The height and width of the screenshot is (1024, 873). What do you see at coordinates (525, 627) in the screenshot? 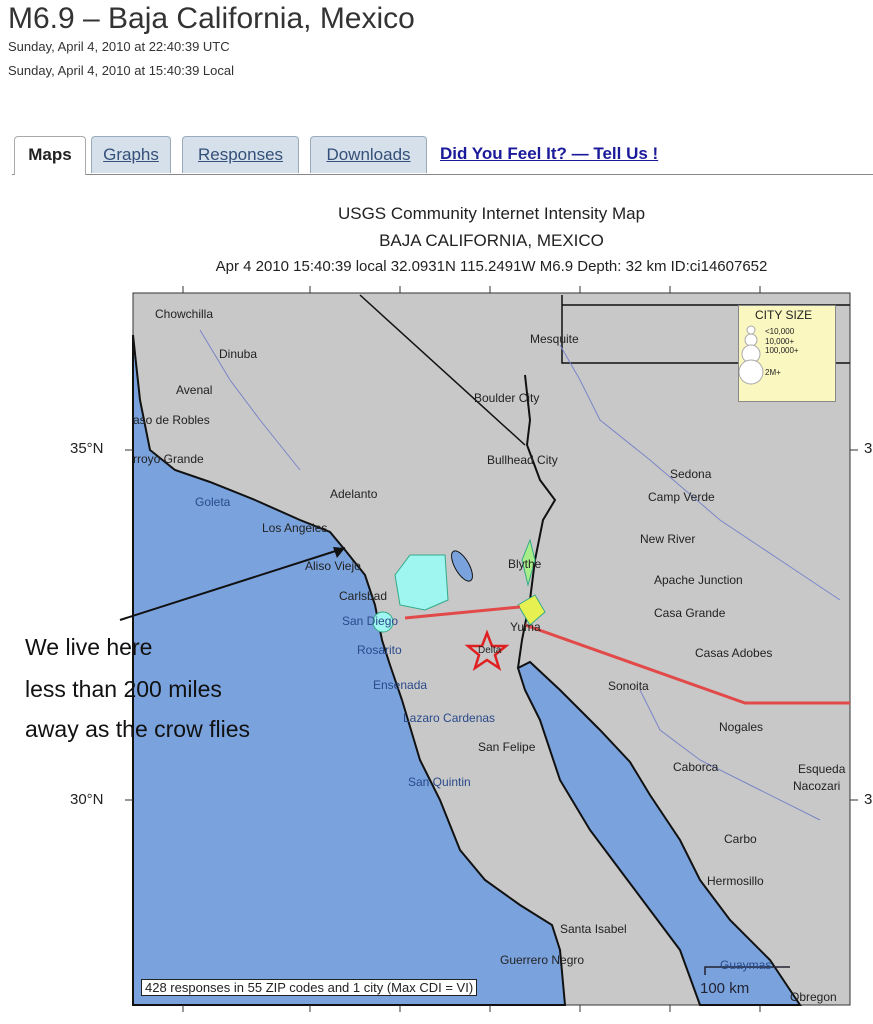
I see `city-label: Yuma` at bounding box center [525, 627].